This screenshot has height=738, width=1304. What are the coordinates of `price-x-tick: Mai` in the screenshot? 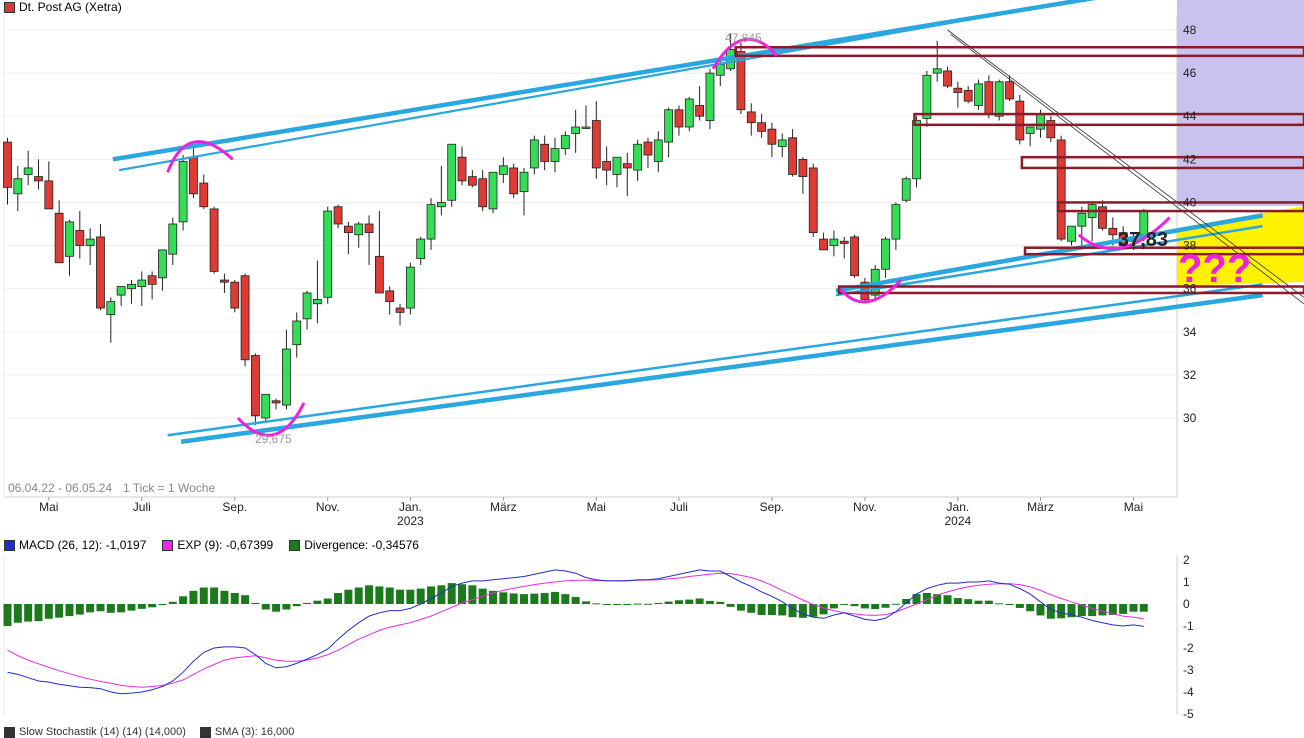 It's located at (48, 507).